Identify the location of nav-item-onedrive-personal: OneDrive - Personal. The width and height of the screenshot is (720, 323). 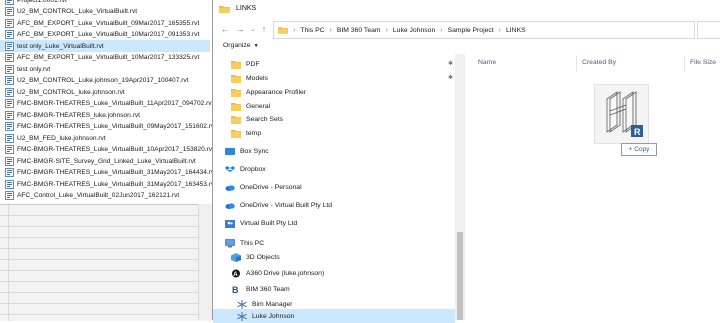
(263, 187).